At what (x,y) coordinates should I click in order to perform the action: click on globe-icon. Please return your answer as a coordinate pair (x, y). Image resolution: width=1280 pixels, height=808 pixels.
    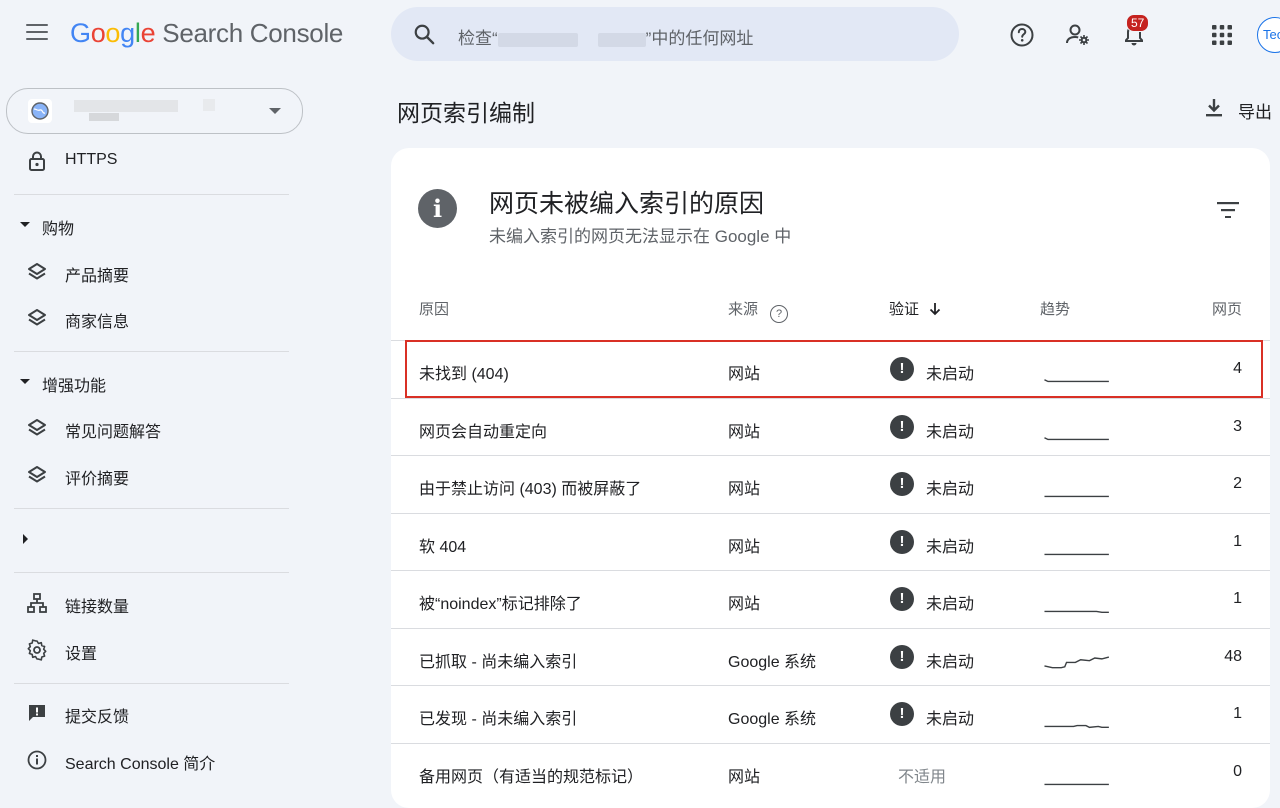
    Looking at the image, I should click on (40, 111).